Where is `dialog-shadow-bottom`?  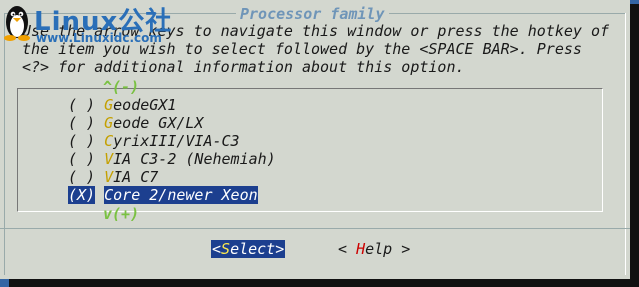 dialog-shadow-bottom is located at coordinates (324, 283).